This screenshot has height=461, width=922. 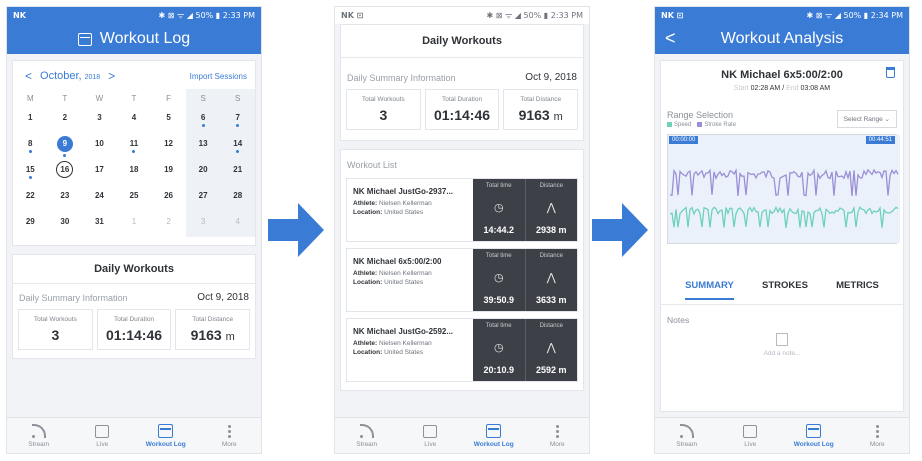 I want to click on trash-icon, so click(x=890, y=72).